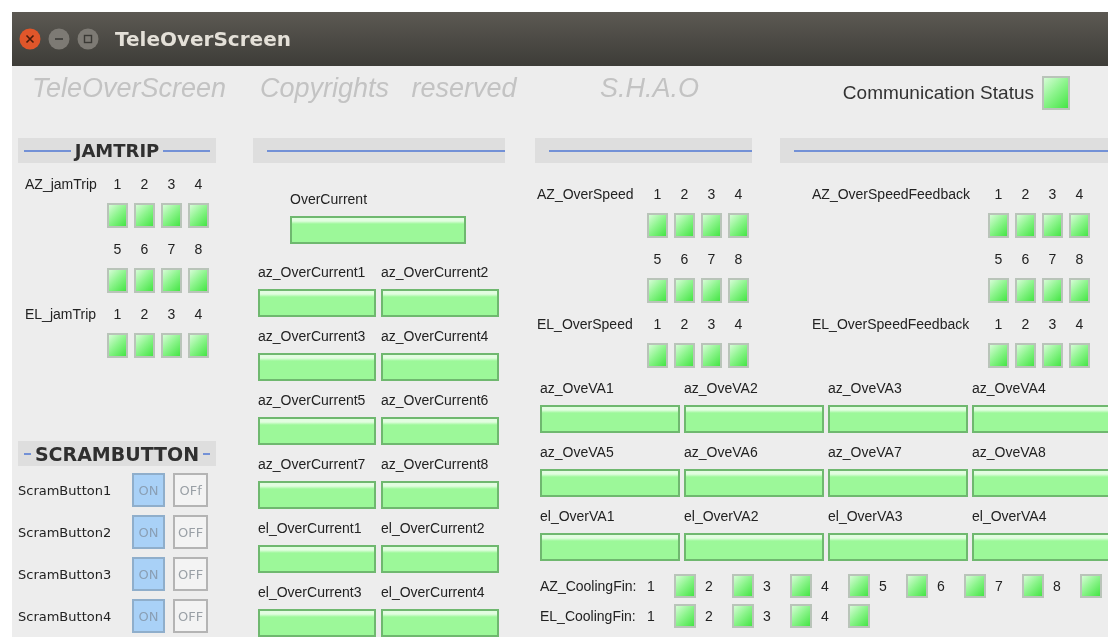 This screenshot has height=637, width=1108. I want to click on section-title: JAMTRIP, so click(116, 150).